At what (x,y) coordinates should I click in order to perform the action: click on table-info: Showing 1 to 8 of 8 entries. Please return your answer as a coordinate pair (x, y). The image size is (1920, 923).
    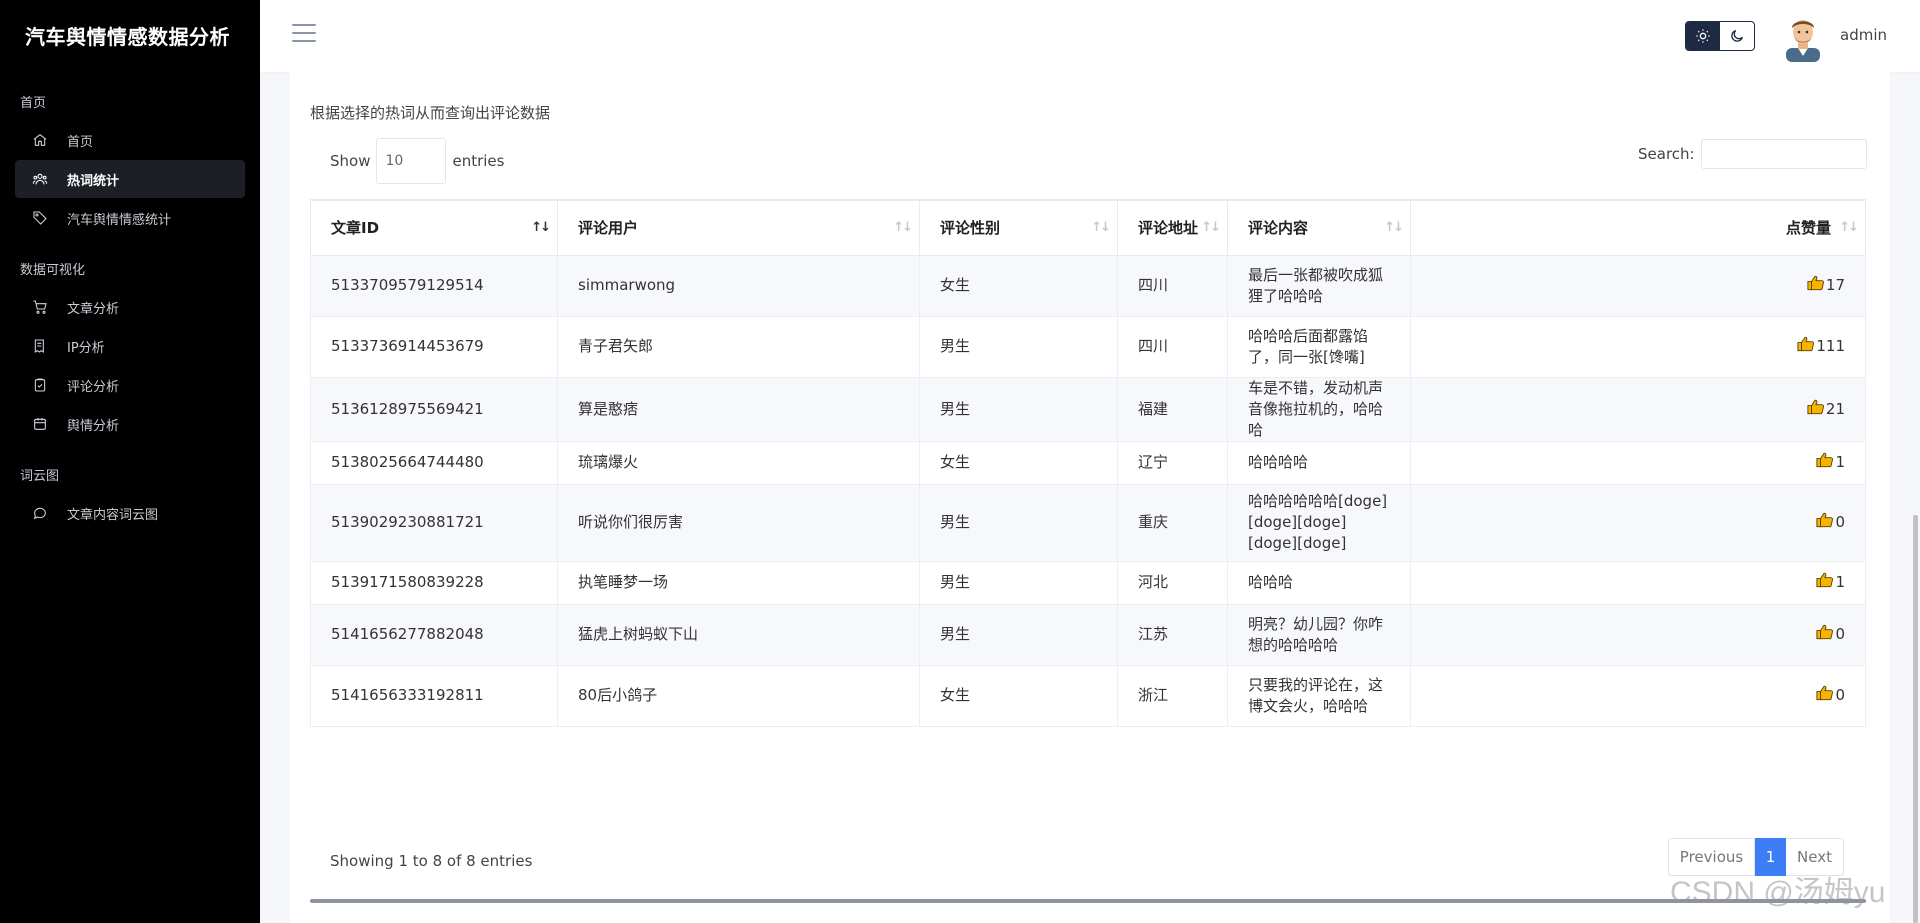
    Looking at the image, I should click on (431, 861).